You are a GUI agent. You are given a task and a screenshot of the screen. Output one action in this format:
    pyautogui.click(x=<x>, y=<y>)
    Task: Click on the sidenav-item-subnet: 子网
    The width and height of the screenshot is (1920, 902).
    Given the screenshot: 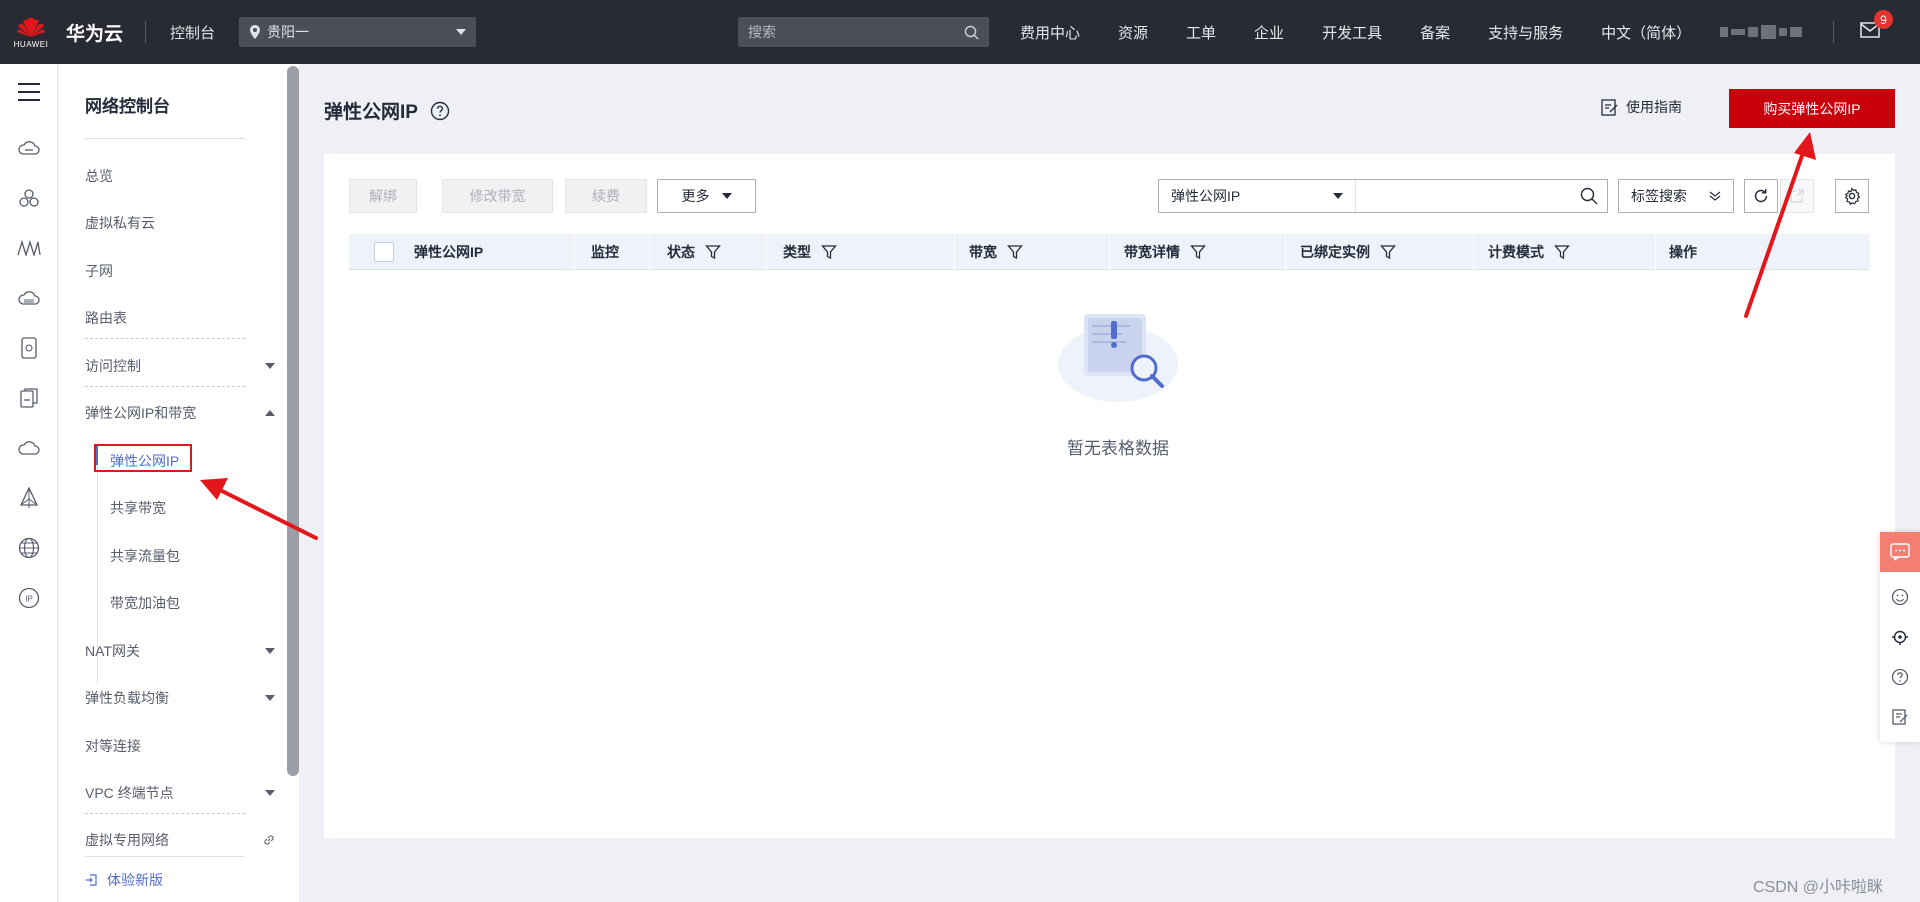 What is the action you would take?
    pyautogui.click(x=180, y=271)
    